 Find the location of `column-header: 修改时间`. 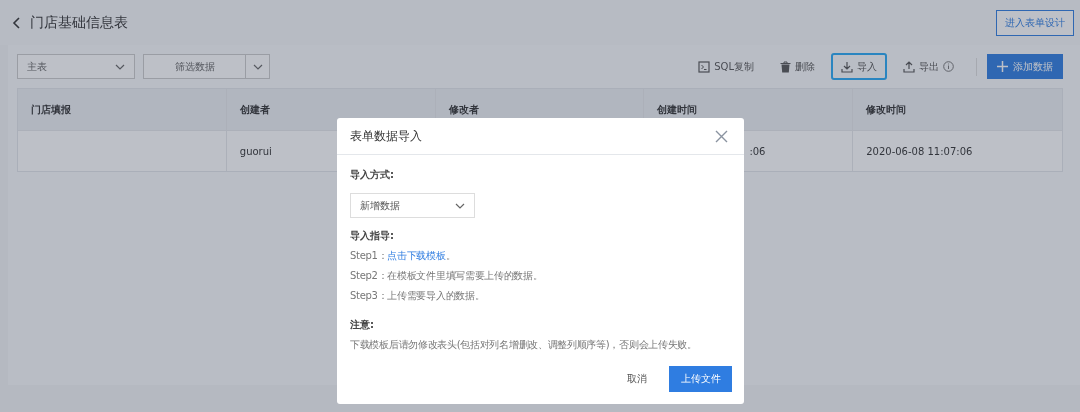

column-header: 修改时间 is located at coordinates (886, 109).